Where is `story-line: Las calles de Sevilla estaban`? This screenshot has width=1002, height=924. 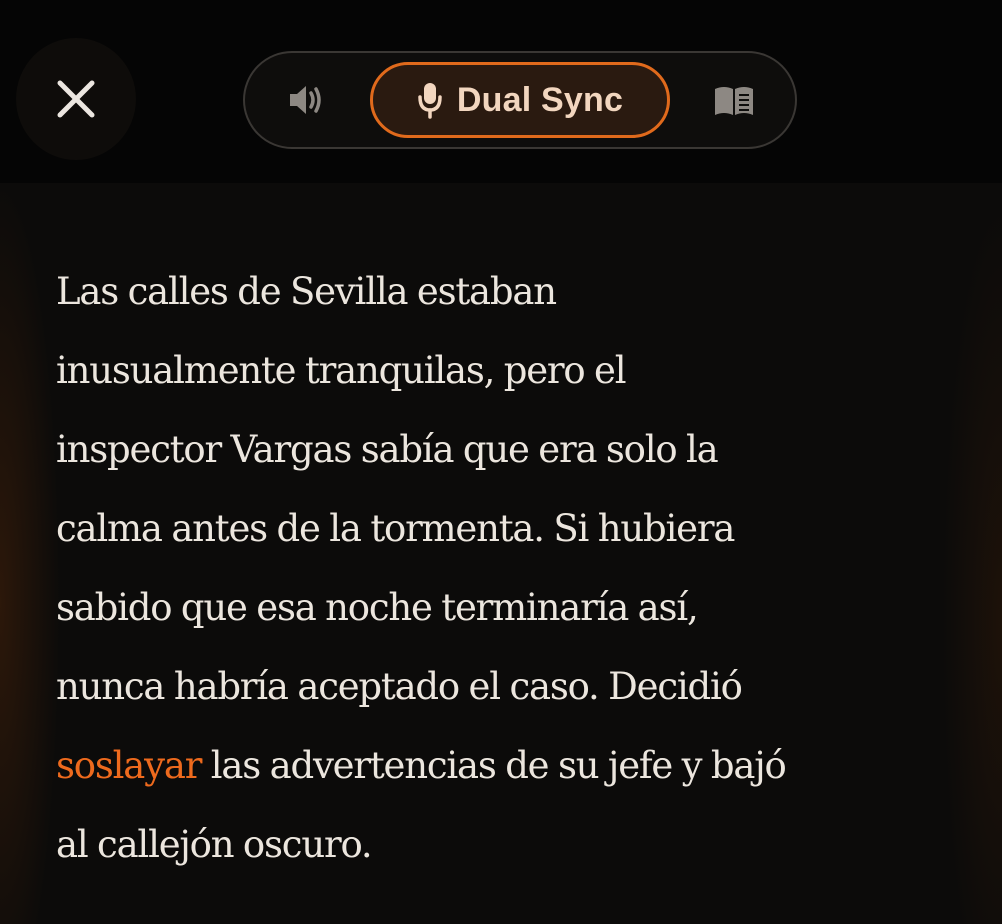
story-line: Las calles de Sevilla estaban is located at coordinates (306, 291).